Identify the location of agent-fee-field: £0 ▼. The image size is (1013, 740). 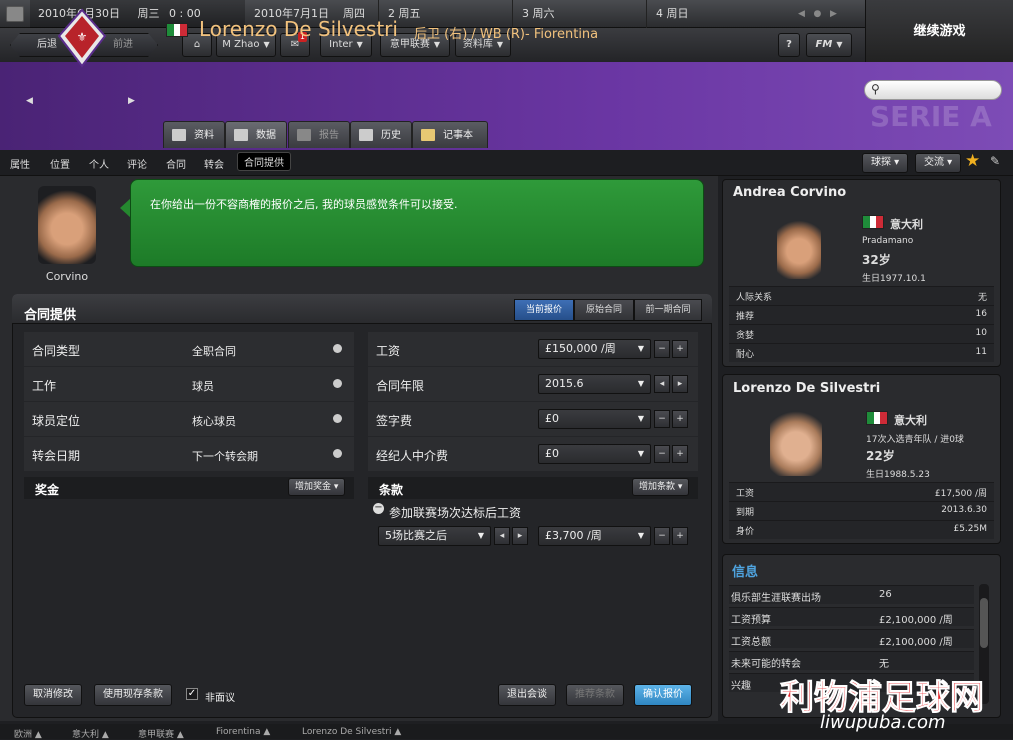
(594, 454).